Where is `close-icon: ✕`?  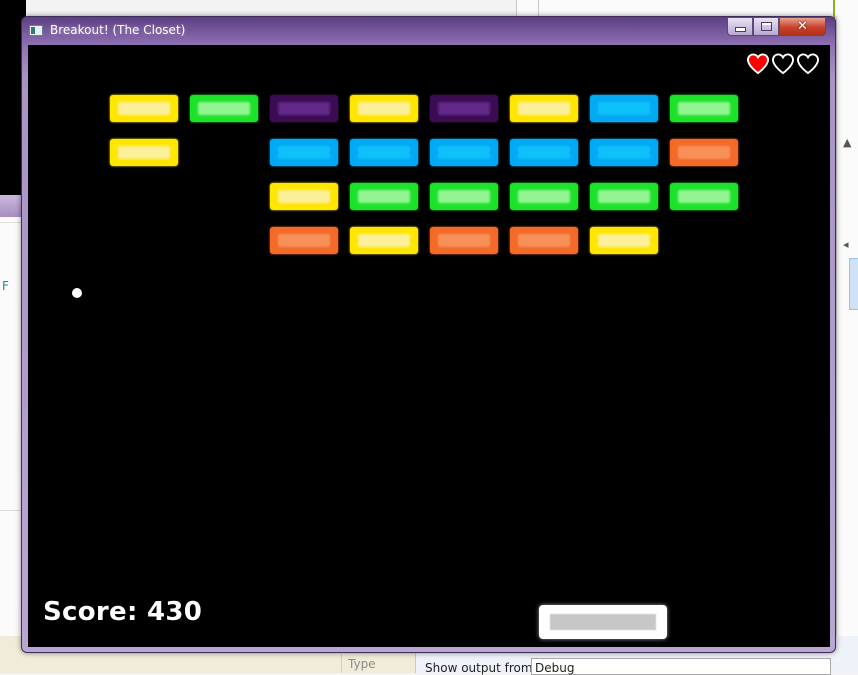 close-icon: ✕ is located at coordinates (802, 26).